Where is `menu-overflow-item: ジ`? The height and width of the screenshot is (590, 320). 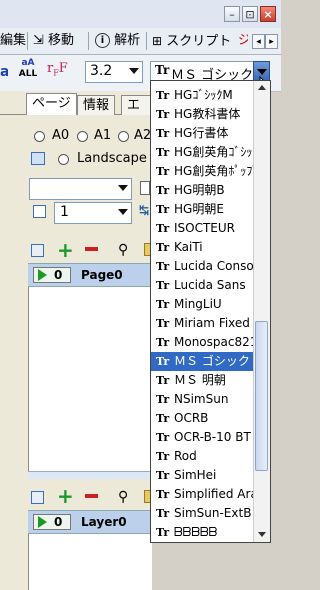 menu-overflow-item: ジ is located at coordinates (243, 41).